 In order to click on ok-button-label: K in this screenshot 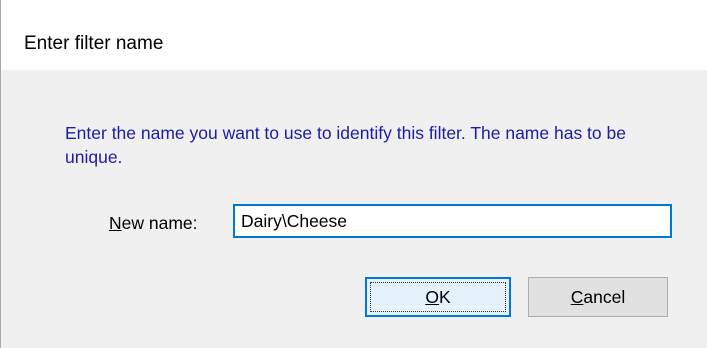, I will do `click(444, 296)`.